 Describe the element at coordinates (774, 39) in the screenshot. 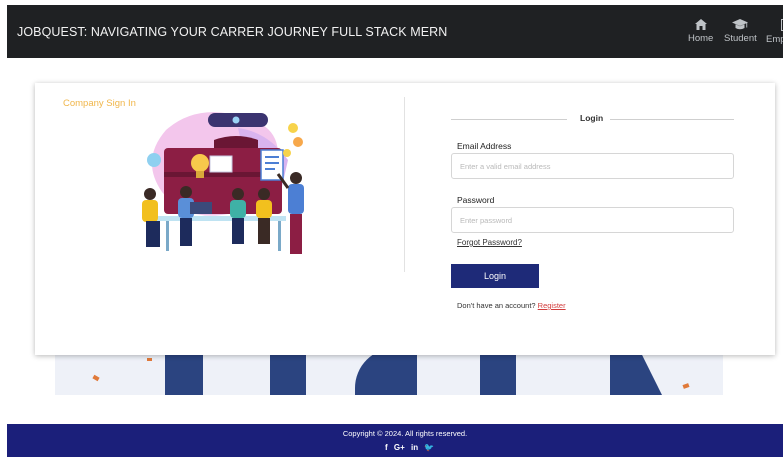

I see `nav-employer-label: Employer` at that location.